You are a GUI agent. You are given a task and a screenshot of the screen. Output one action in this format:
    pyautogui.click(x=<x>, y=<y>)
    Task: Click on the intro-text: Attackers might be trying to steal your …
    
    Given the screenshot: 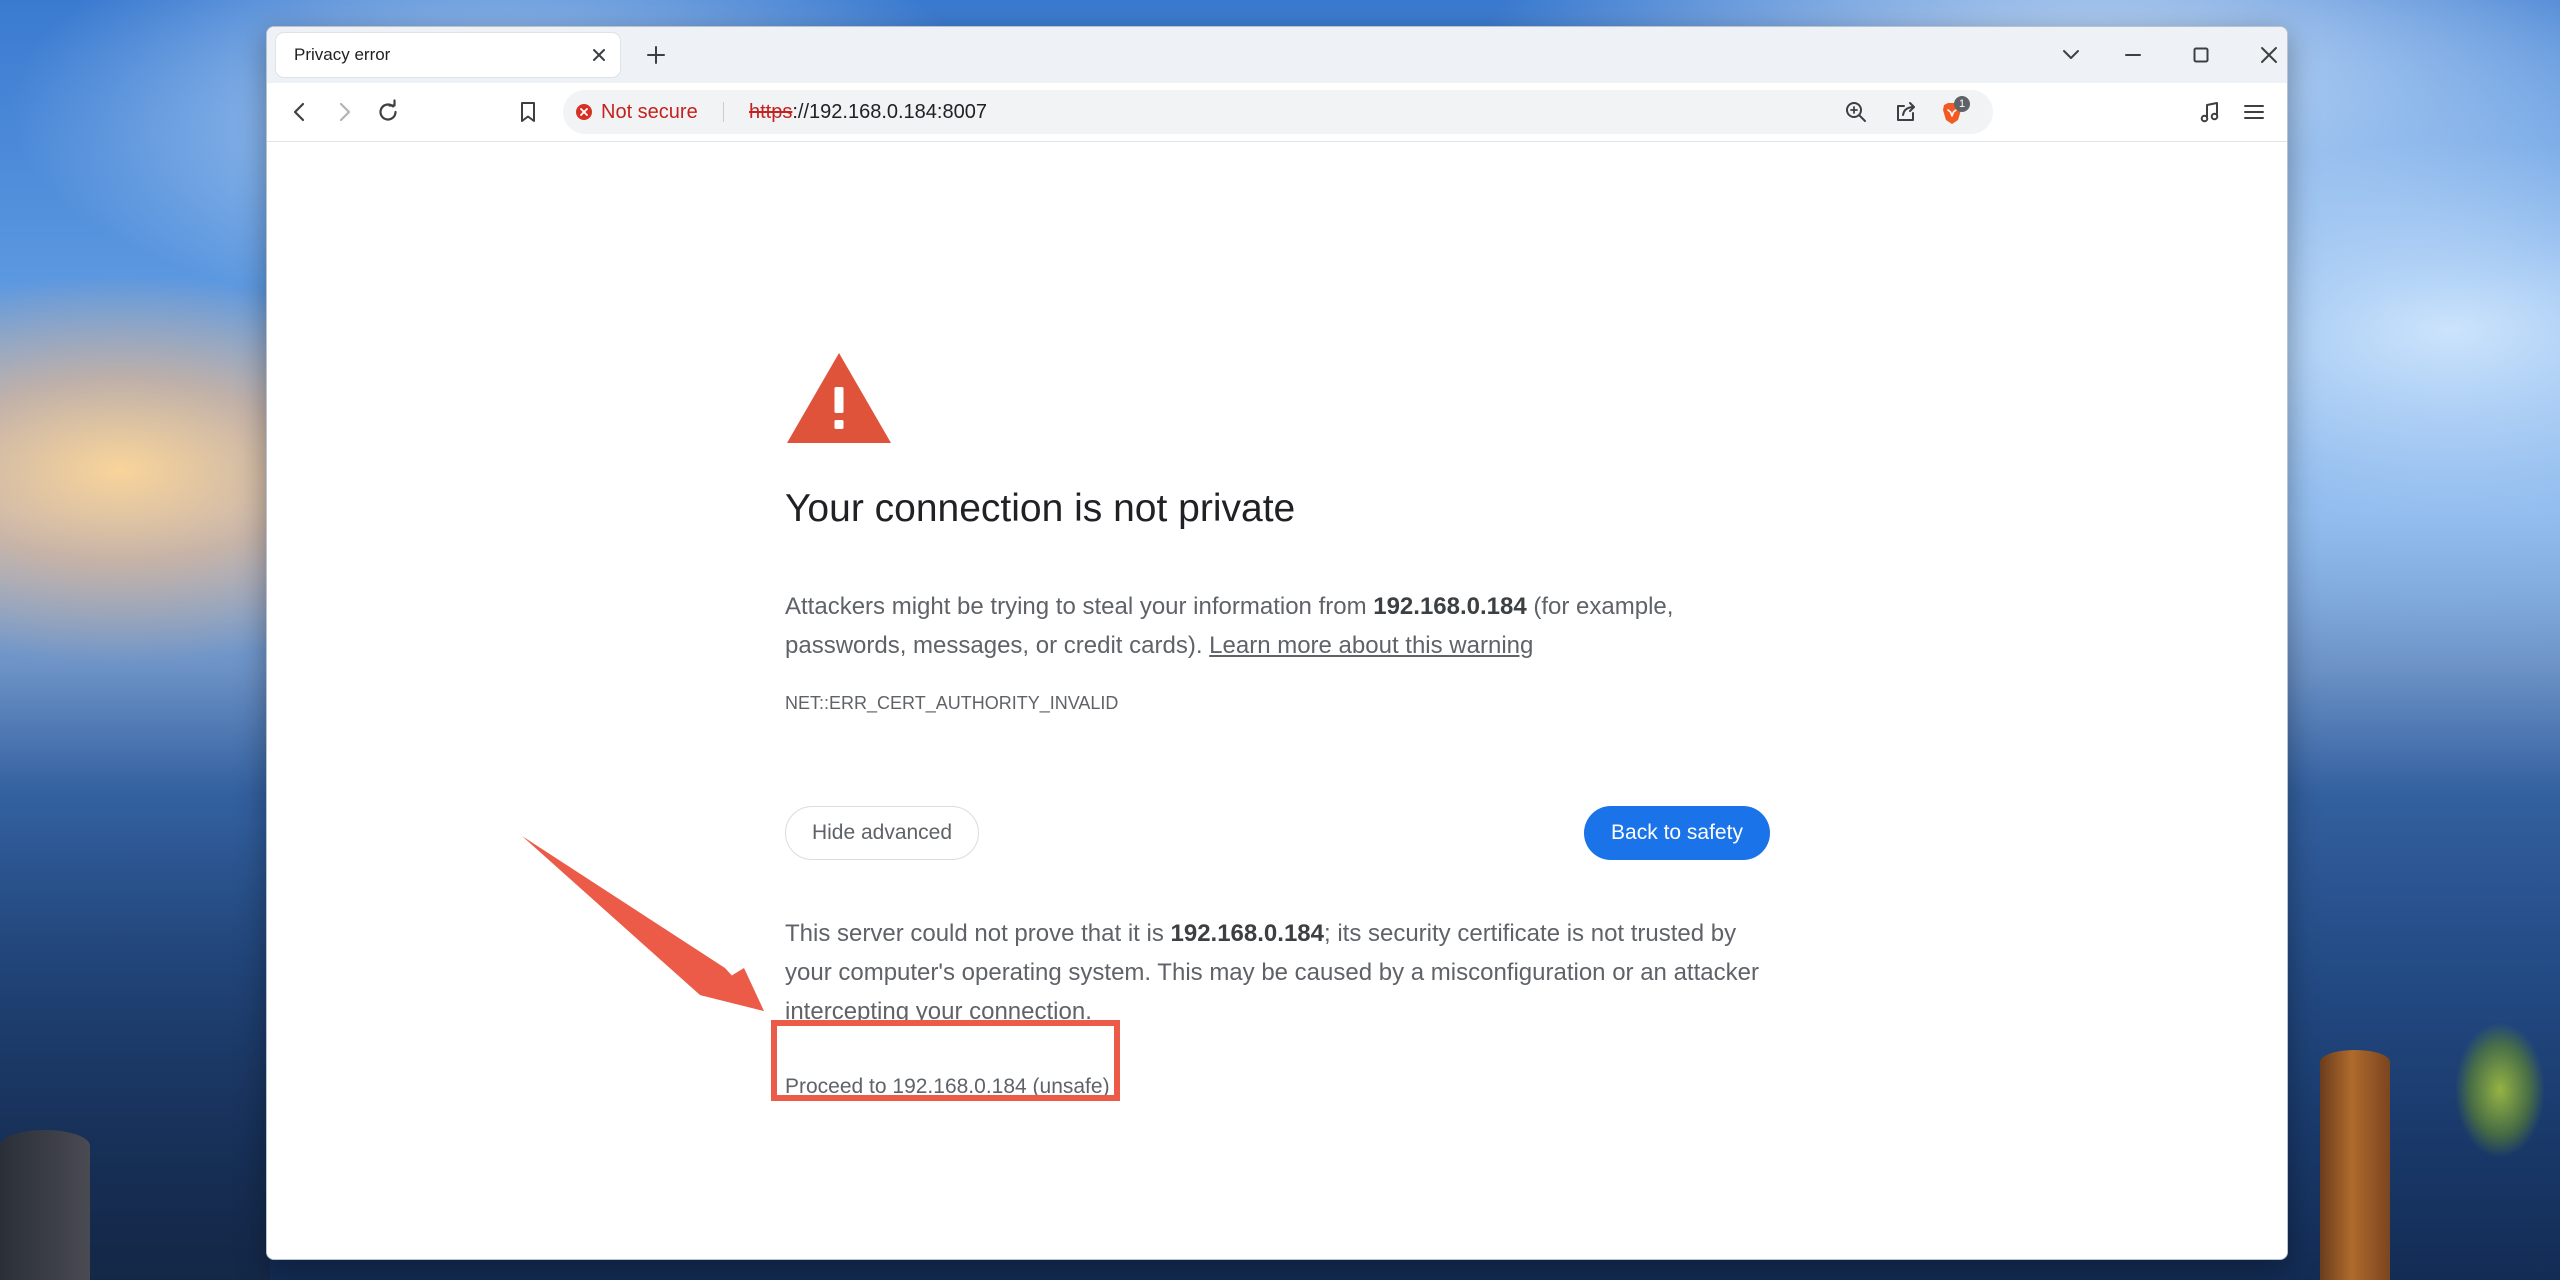 What is the action you would take?
    pyautogui.click(x=1079, y=606)
    